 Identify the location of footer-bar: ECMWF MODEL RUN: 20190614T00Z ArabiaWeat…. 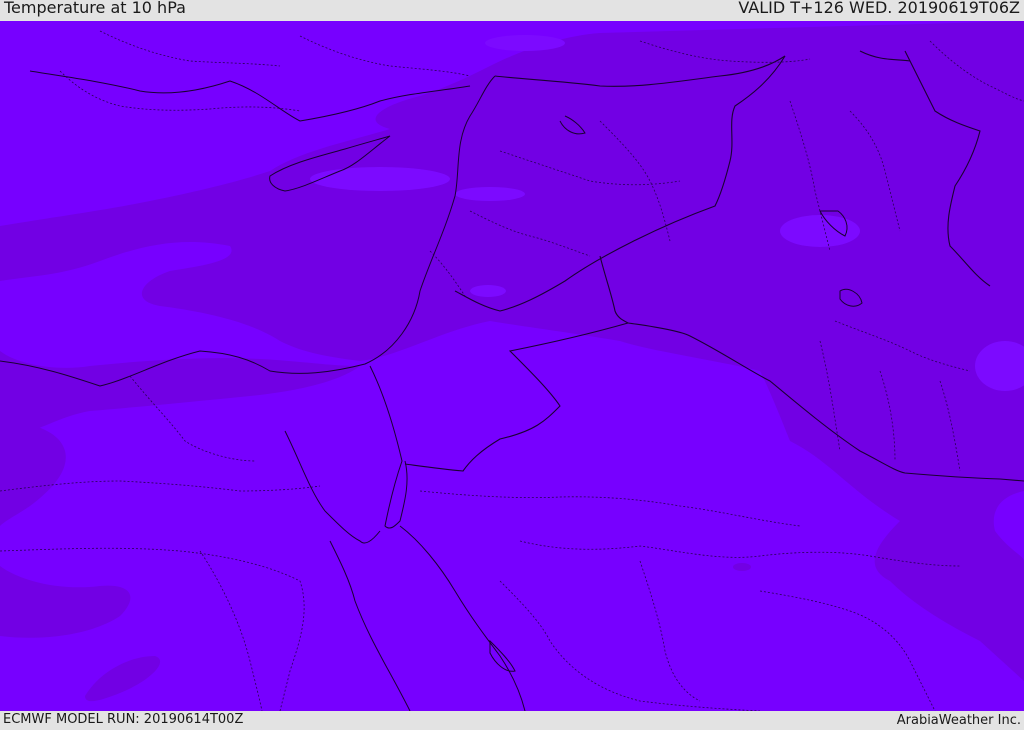
(512, 720).